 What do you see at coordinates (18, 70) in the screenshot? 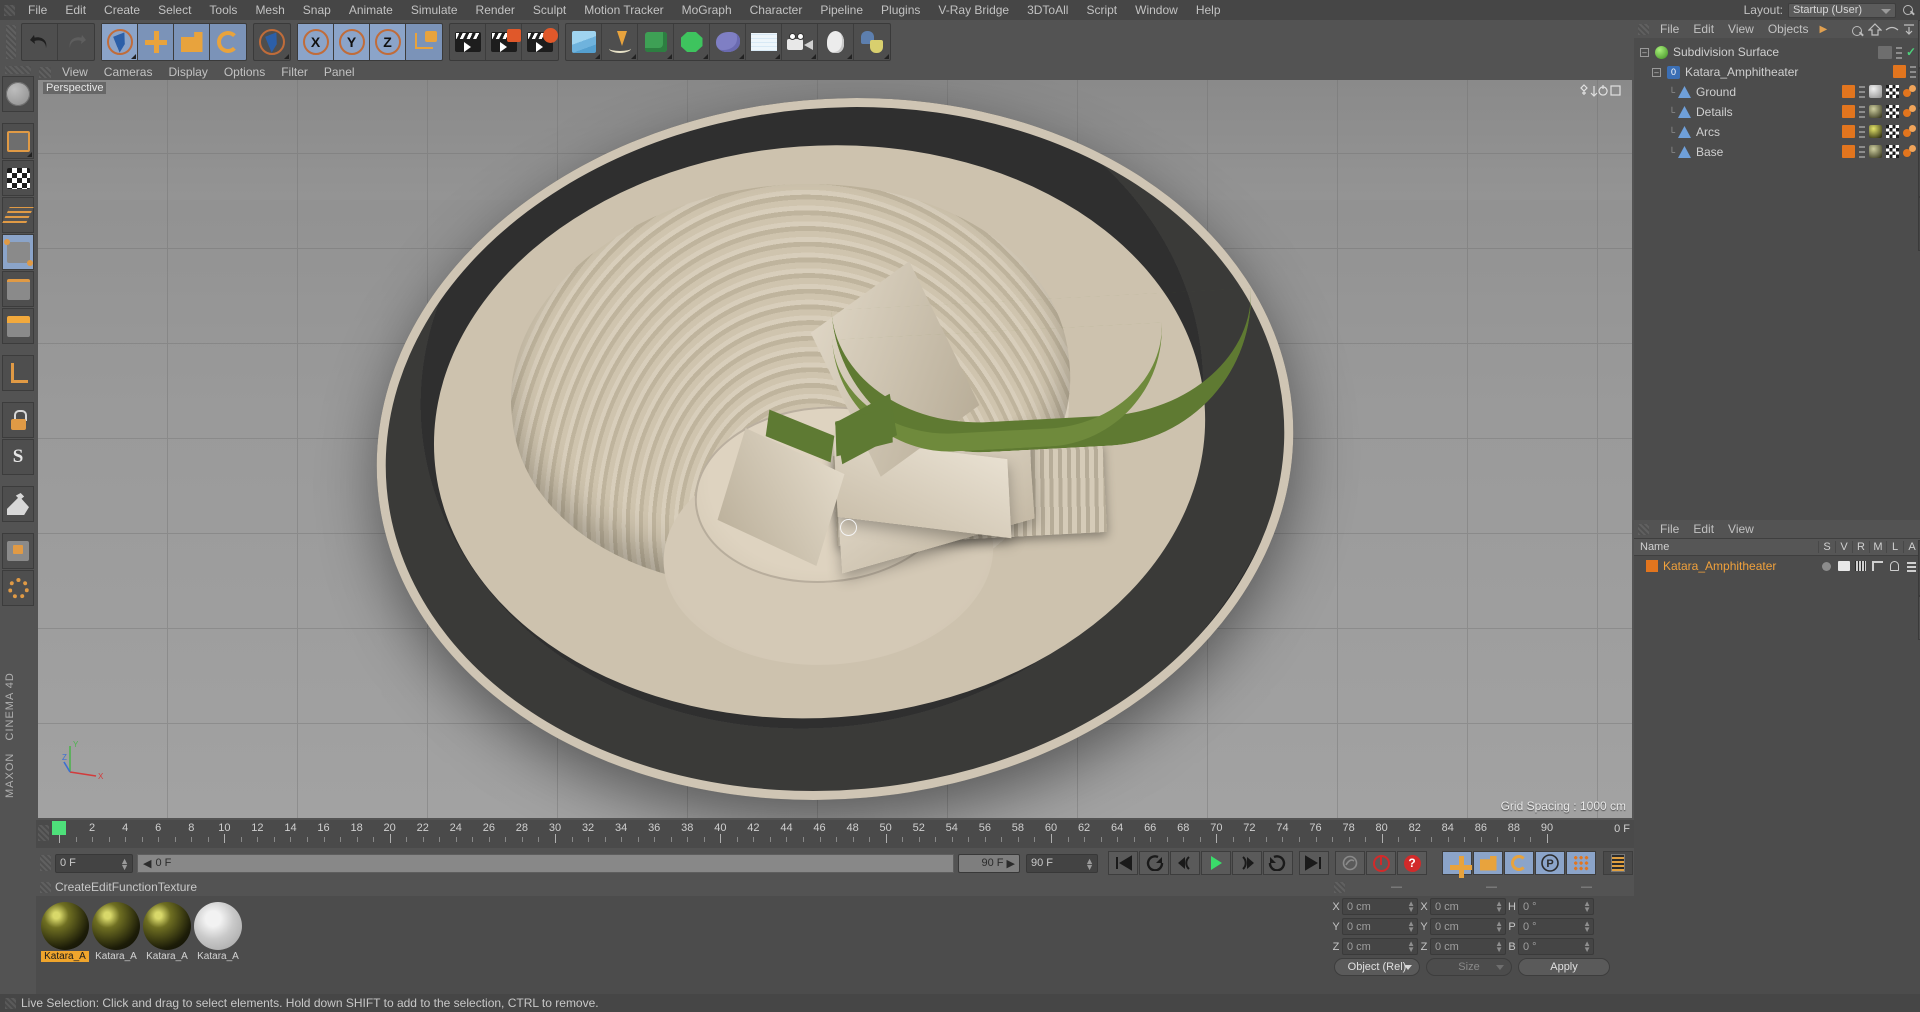
I see `left-toolbar-grip` at bounding box center [18, 70].